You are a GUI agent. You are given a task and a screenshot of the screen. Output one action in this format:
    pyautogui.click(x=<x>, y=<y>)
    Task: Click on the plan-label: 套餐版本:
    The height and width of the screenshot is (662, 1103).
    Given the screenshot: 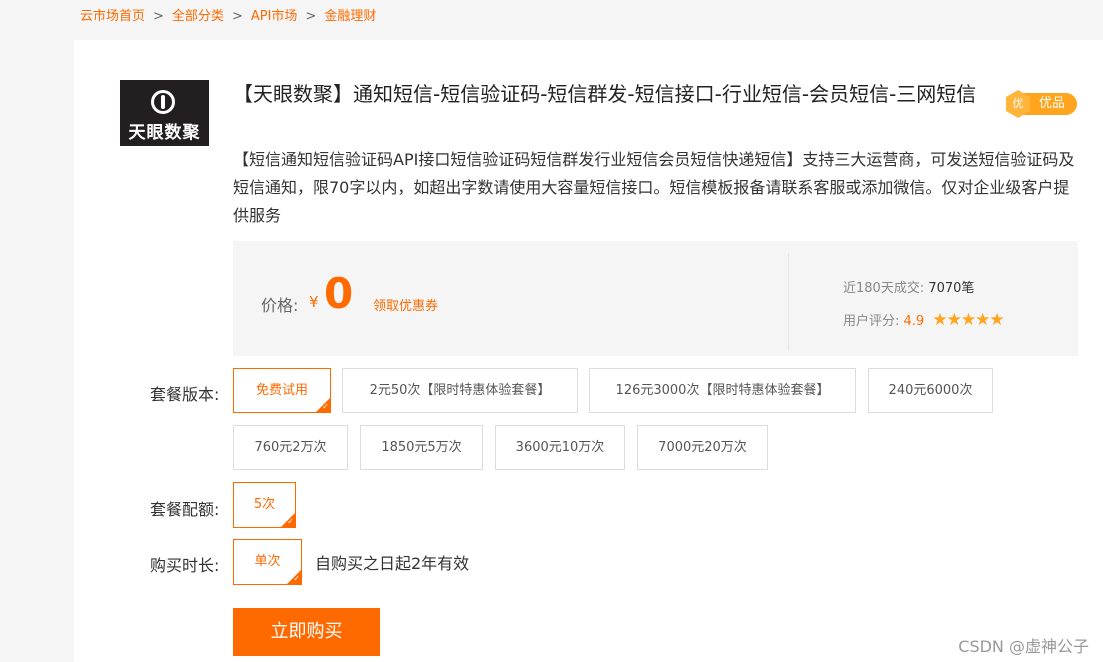 What is the action you would take?
    pyautogui.click(x=185, y=394)
    